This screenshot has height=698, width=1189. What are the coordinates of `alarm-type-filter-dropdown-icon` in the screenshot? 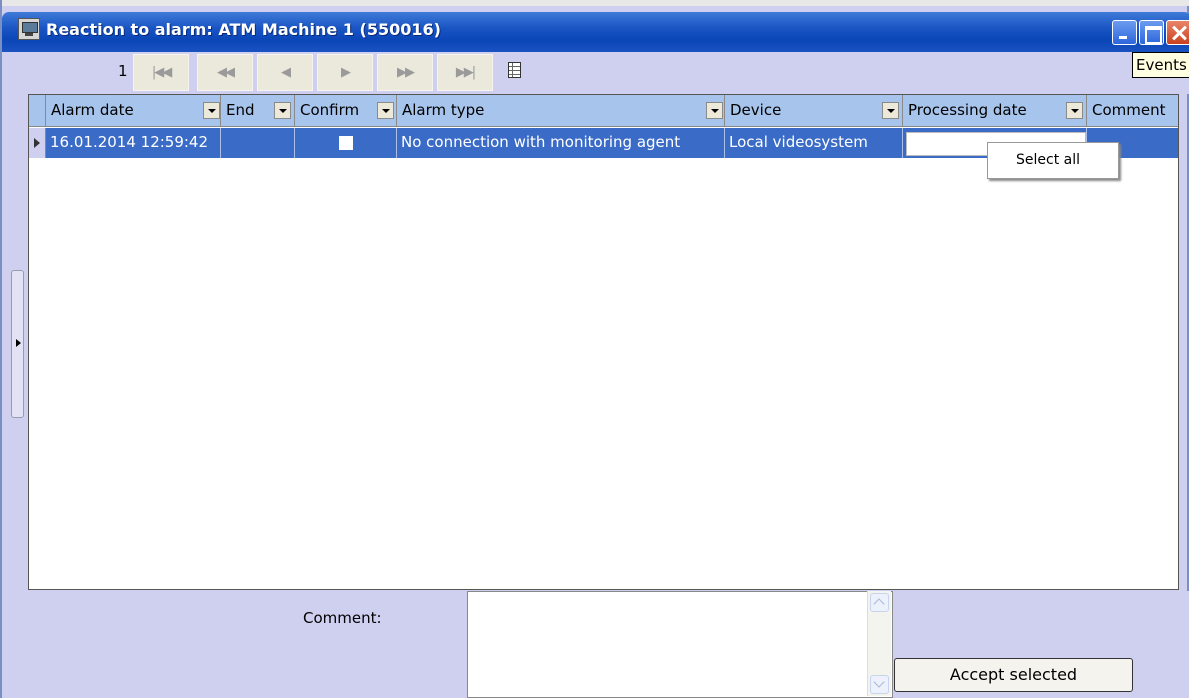 It's located at (714, 110).